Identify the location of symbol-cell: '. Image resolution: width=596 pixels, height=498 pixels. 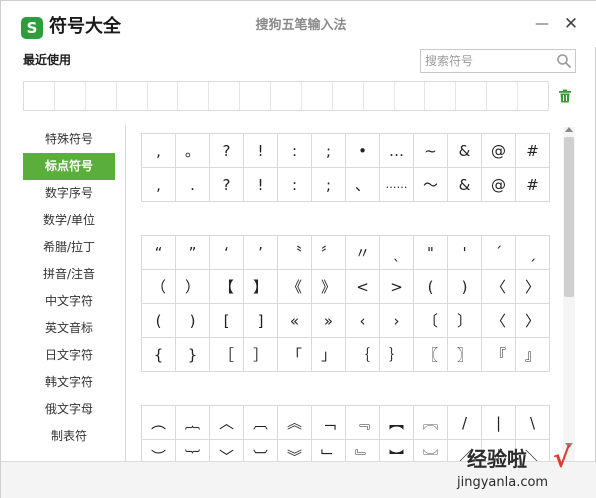
(465, 253).